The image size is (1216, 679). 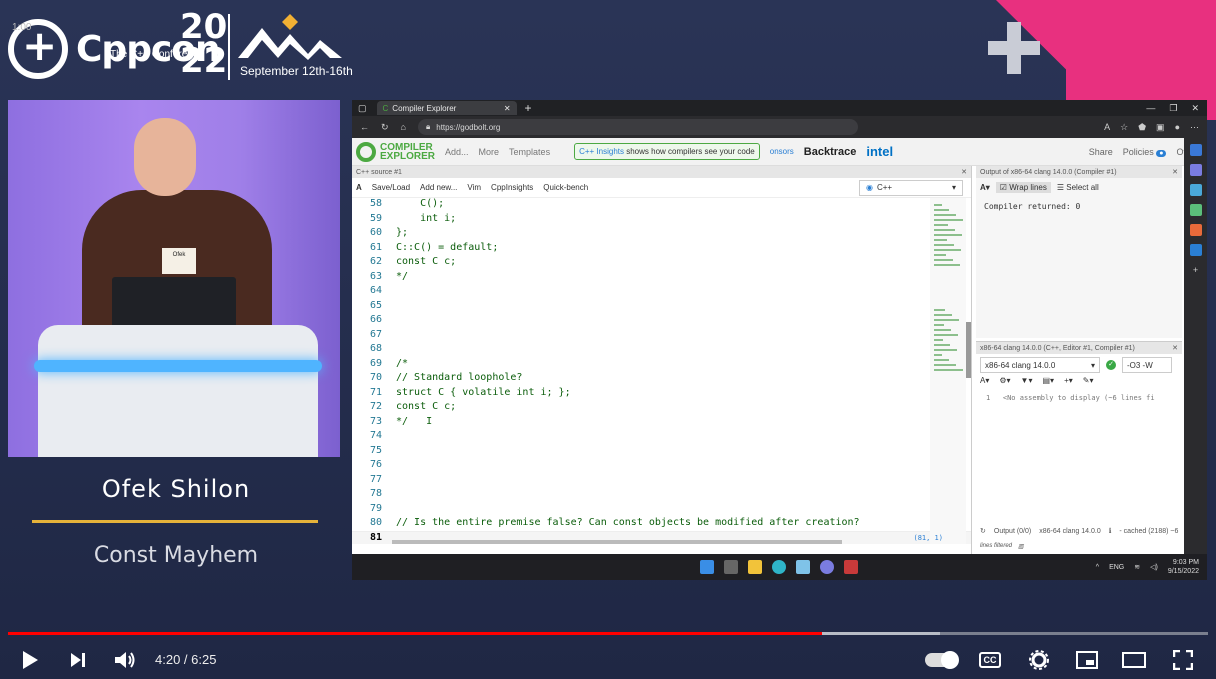 What do you see at coordinates (1194, 127) in the screenshot?
I see `more-icon: ⋯` at bounding box center [1194, 127].